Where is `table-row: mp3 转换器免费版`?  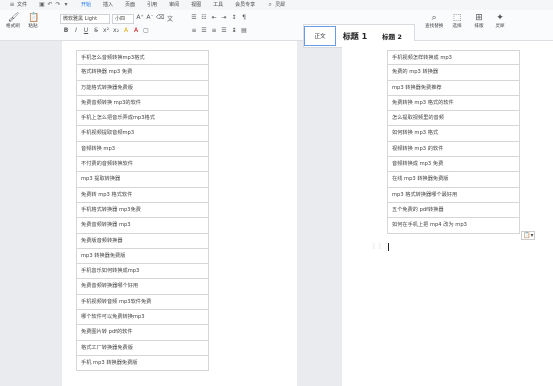 table-row: mp3 转换器免费版 is located at coordinates (142, 256).